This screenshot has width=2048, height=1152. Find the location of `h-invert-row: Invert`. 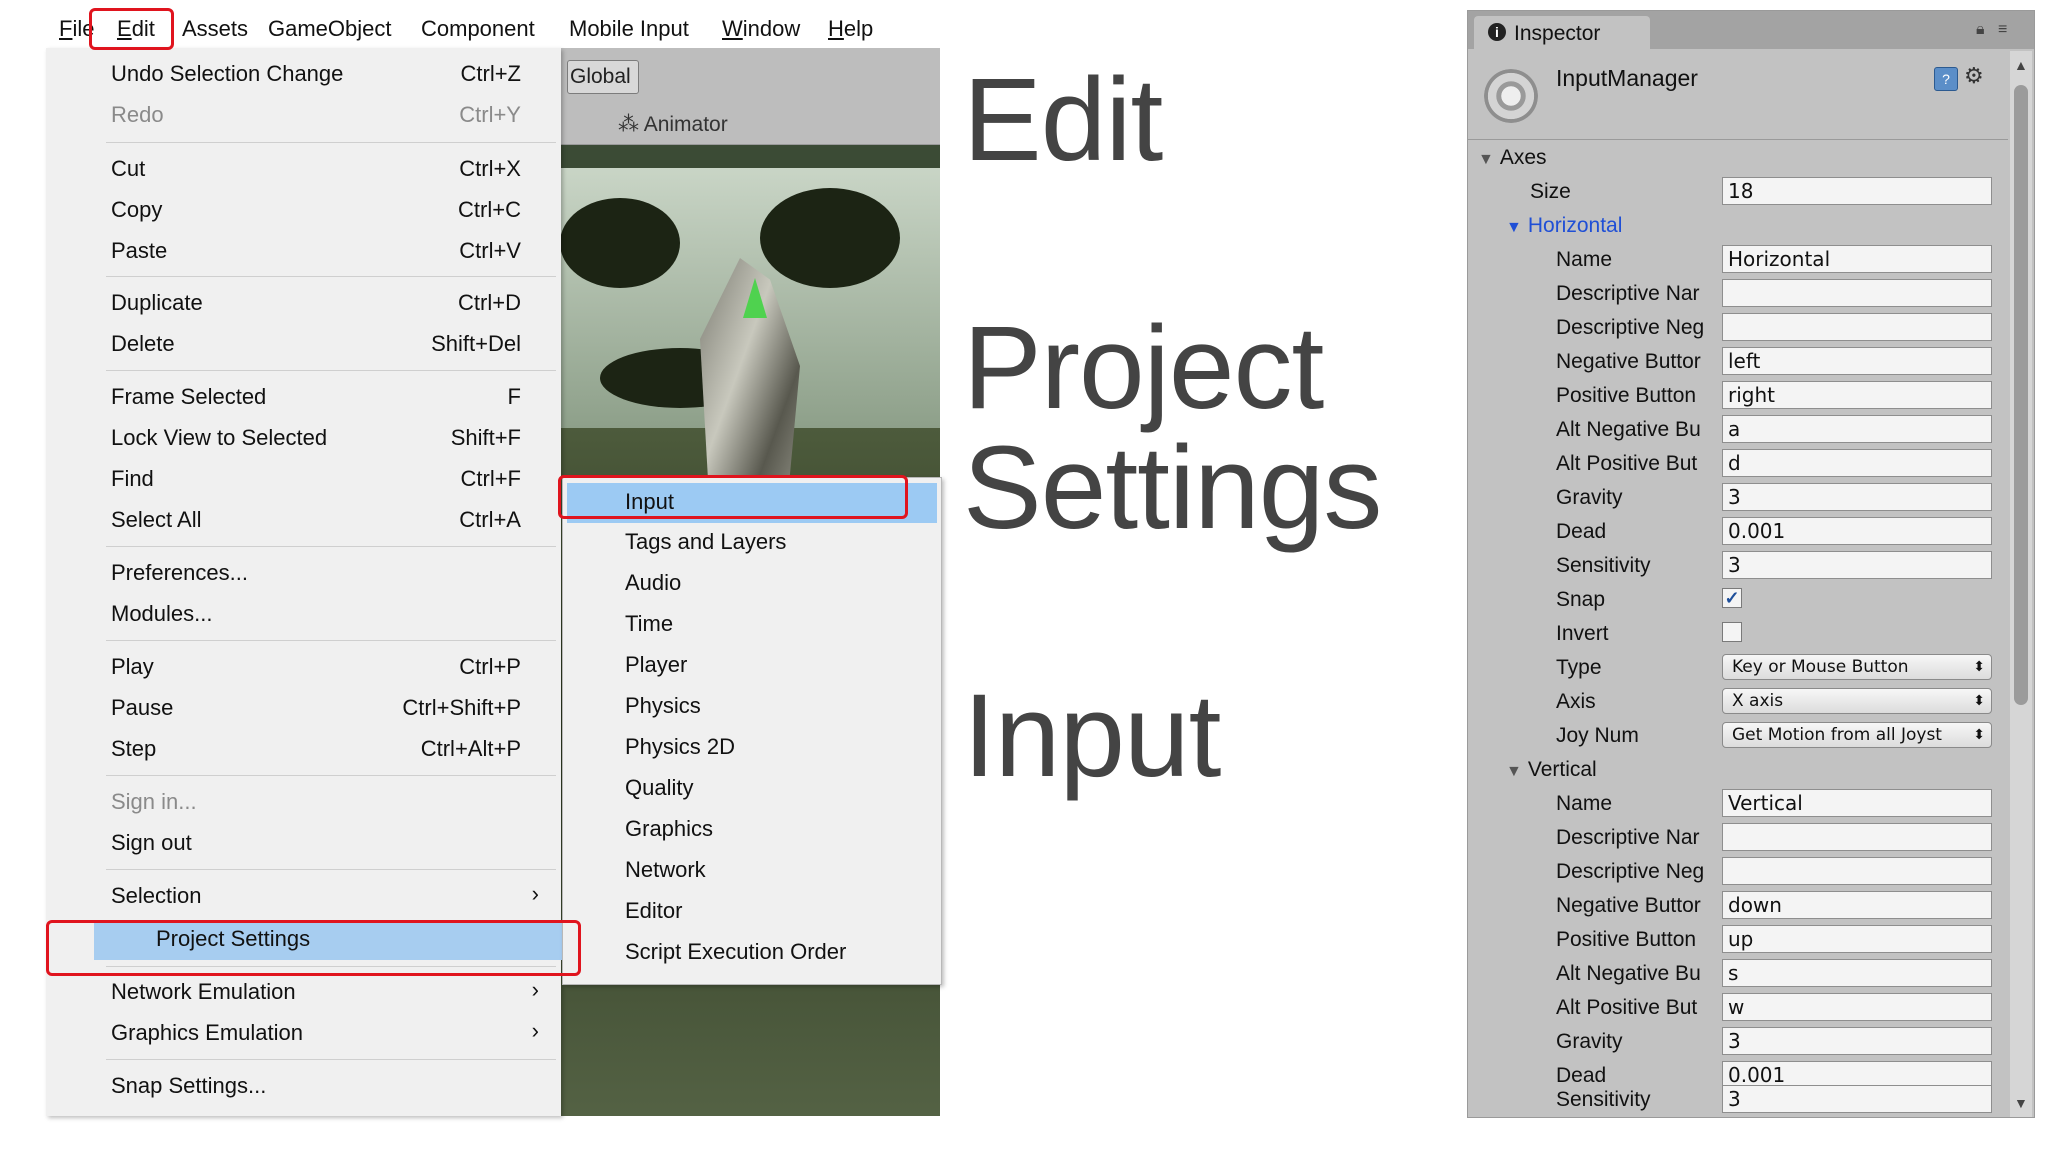

h-invert-row: Invert is located at coordinates (1738, 633).